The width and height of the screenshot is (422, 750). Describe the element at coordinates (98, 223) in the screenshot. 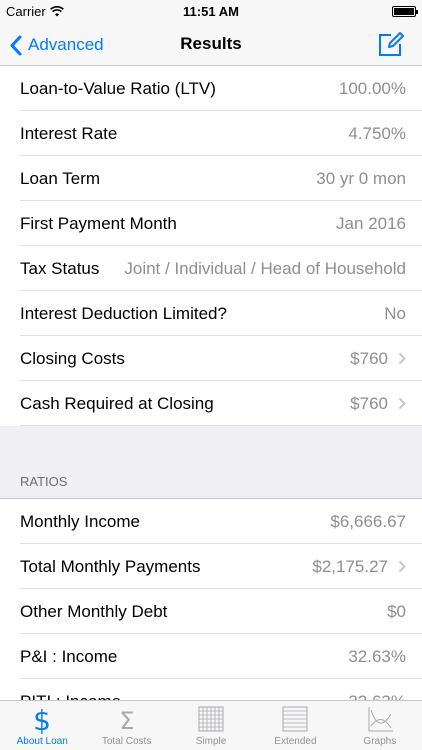

I see `row-label: First Payment Month` at that location.